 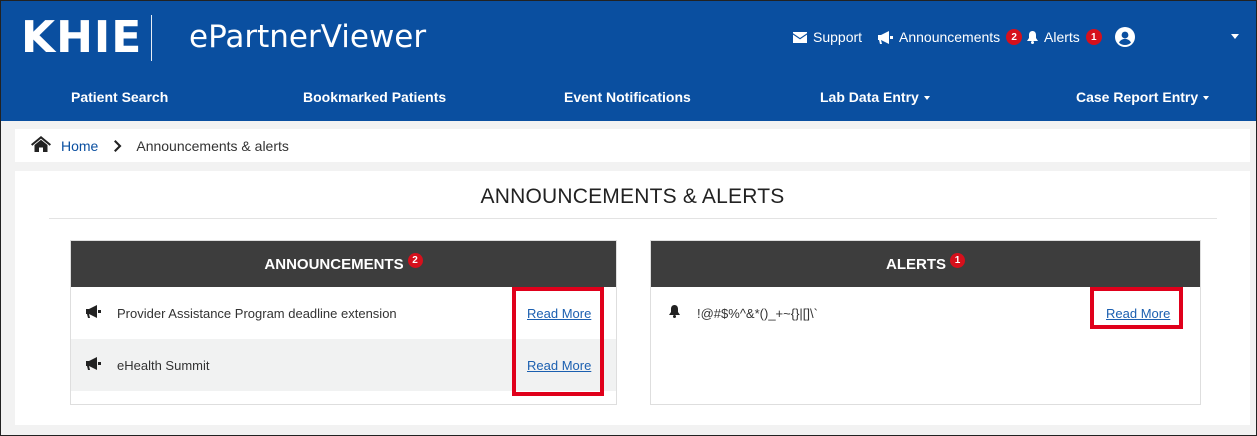 What do you see at coordinates (1137, 97) in the screenshot?
I see `nav-label: Case Report Entry` at bounding box center [1137, 97].